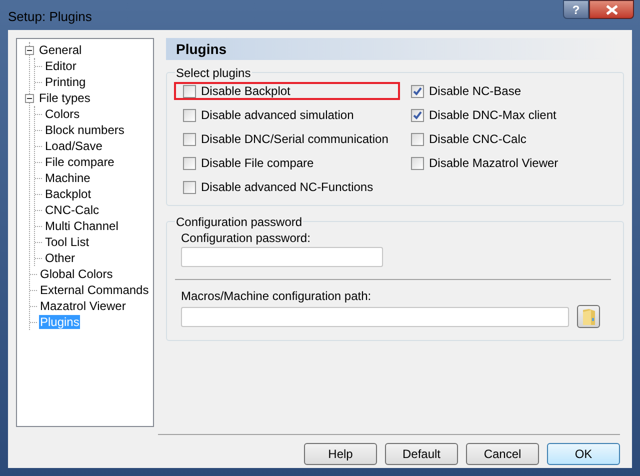  Describe the element at coordinates (50, 17) in the screenshot. I see `window-title: Setup: Plugins` at that location.